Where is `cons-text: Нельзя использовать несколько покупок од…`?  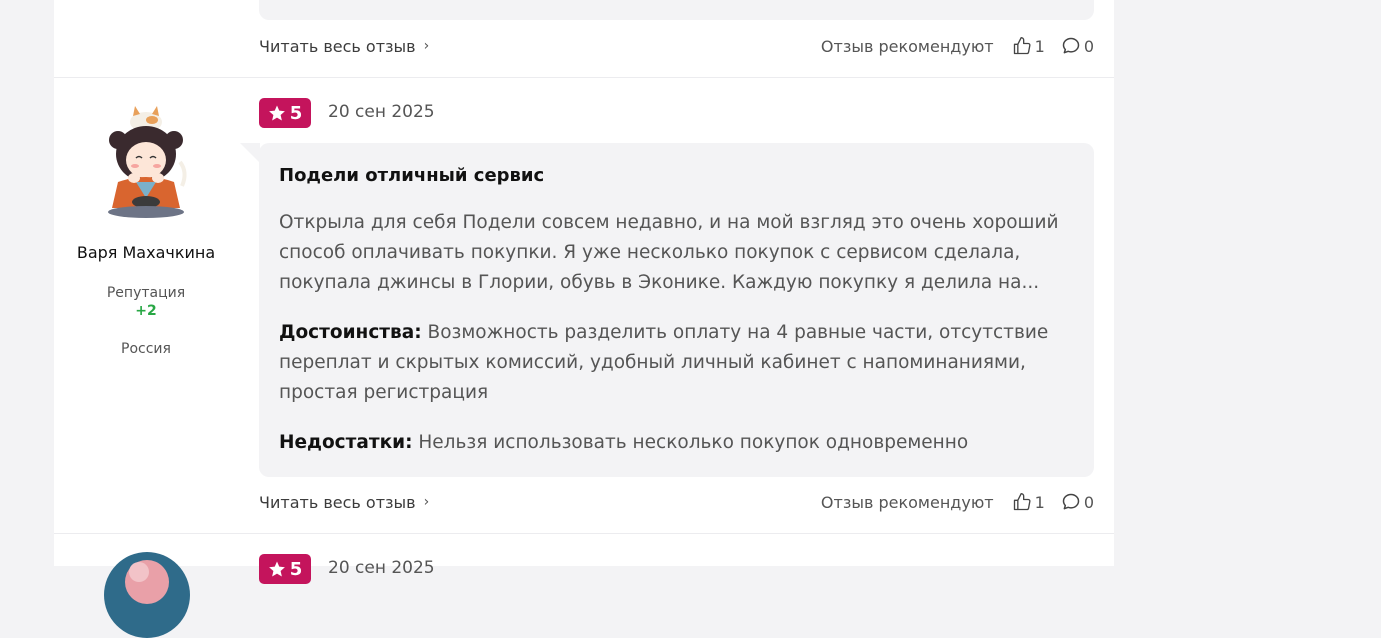
cons-text: Нельзя использовать несколько покупок од… is located at coordinates (693, 442).